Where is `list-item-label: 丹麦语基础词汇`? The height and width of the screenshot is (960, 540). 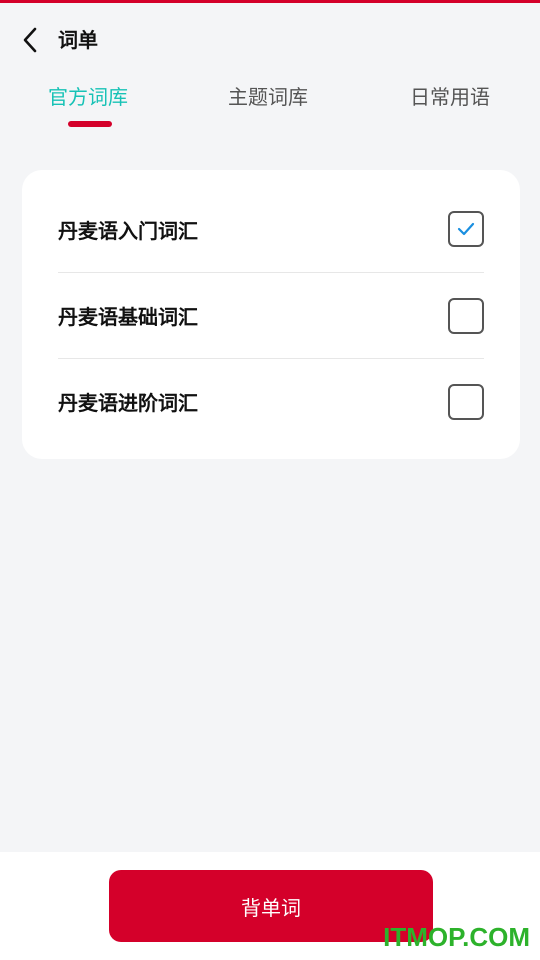
list-item-label: 丹麦语基础词汇 is located at coordinates (128, 317).